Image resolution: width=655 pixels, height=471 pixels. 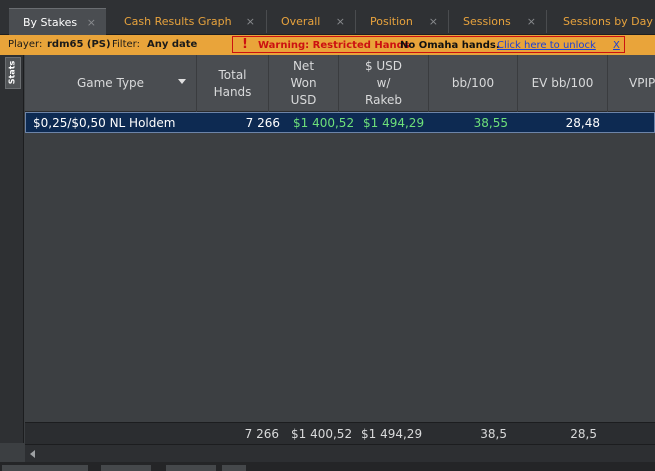 What do you see at coordinates (182, 81) in the screenshot?
I see `dropdown-arrow-icon` at bounding box center [182, 81].